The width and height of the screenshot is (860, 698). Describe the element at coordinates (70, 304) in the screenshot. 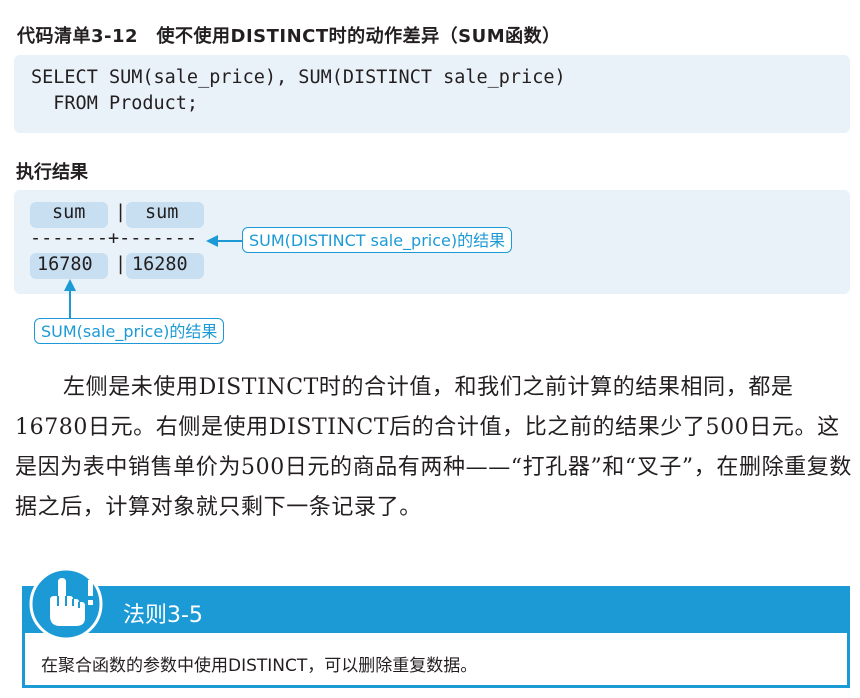

I see `callout-plain-line` at that location.